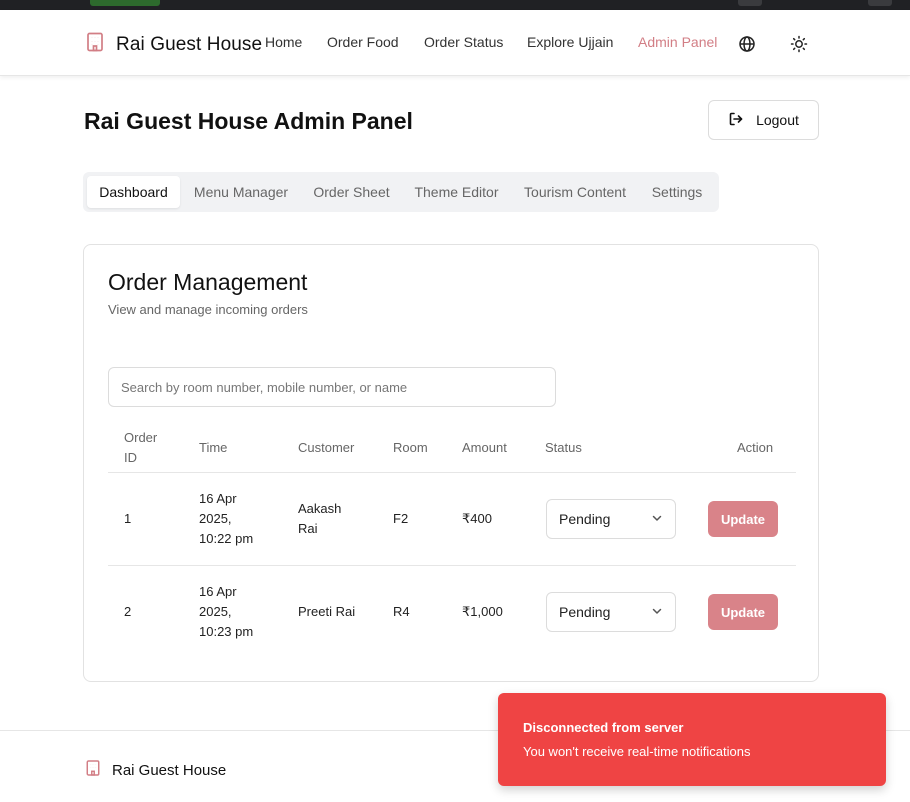 The height and width of the screenshot is (802, 910). Describe the element at coordinates (401, 518) in the screenshot. I see `order-room: F2` at that location.